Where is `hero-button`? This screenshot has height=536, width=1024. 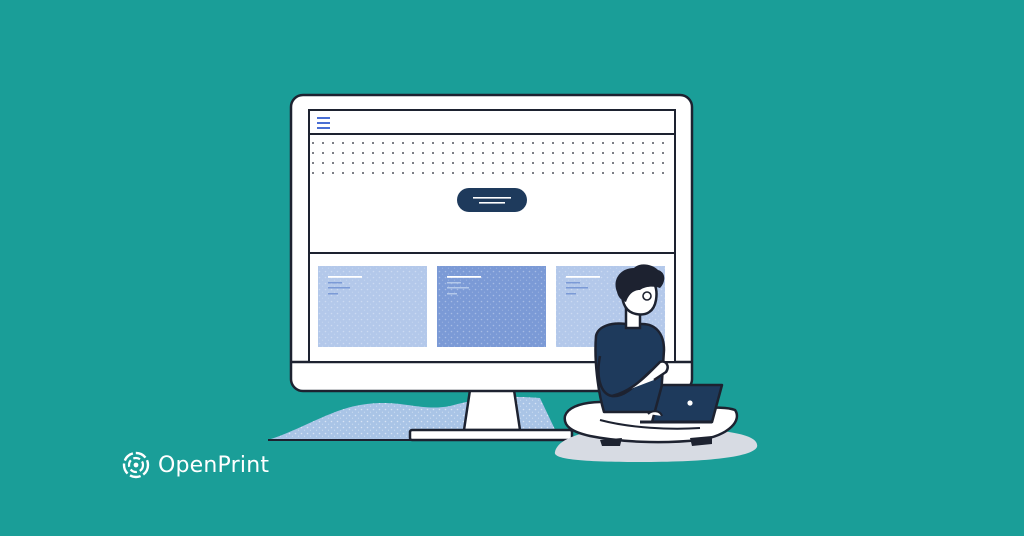 hero-button is located at coordinates (492, 200).